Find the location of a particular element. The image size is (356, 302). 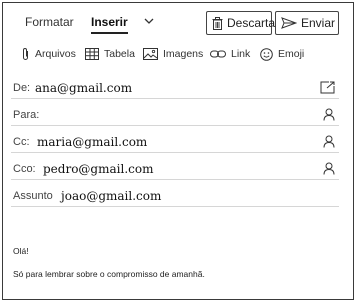

from-label: De: is located at coordinates (22, 88).